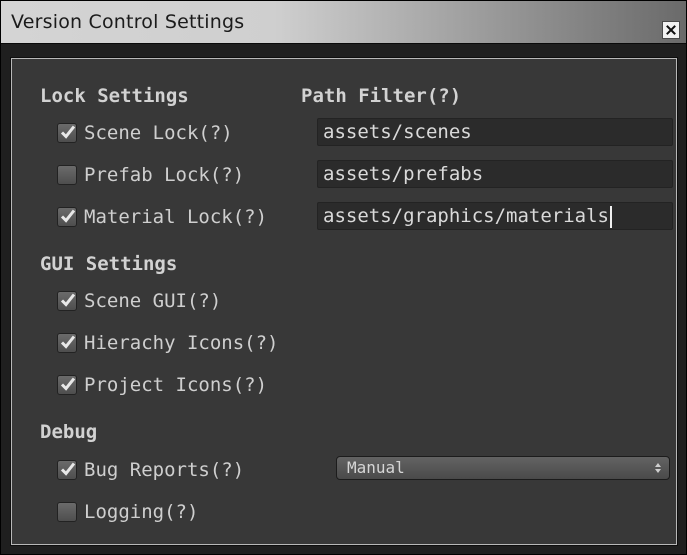  Describe the element at coordinates (658, 468) in the screenshot. I see `updown-arrows-icon` at that location.